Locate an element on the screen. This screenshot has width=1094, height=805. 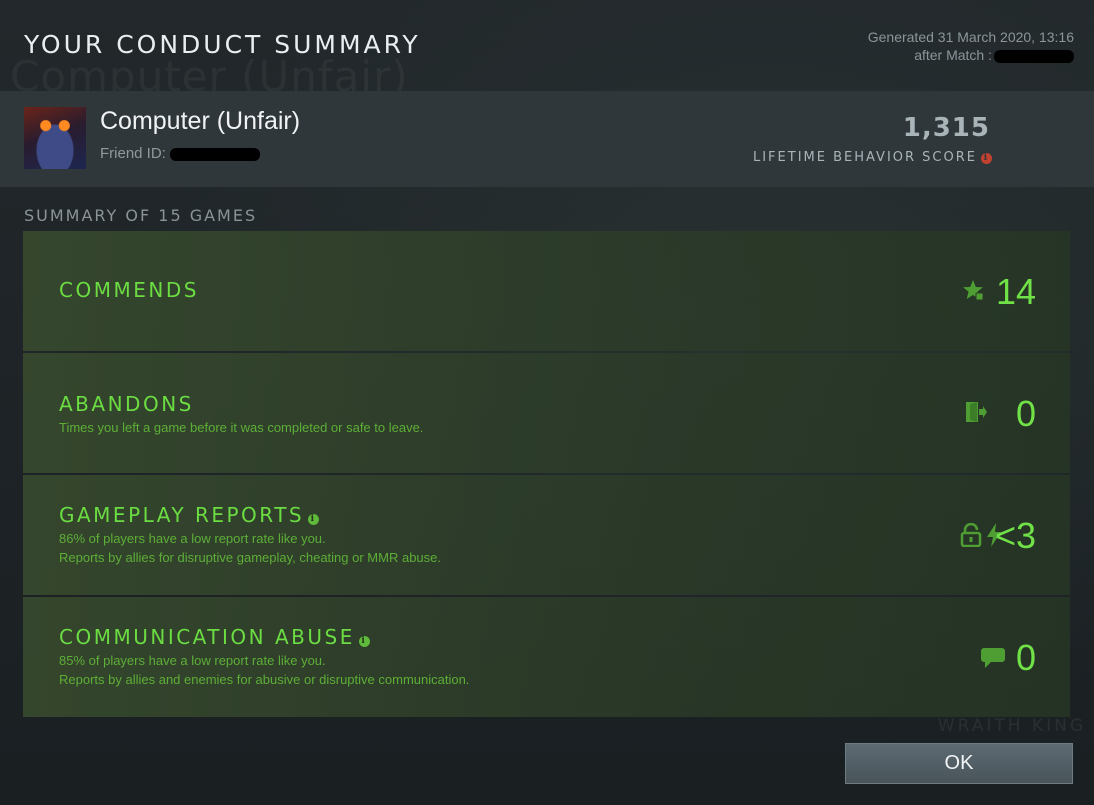
behavior-score-label: LIFETIME BEHAVIOR SCORE i is located at coordinates (872, 157).